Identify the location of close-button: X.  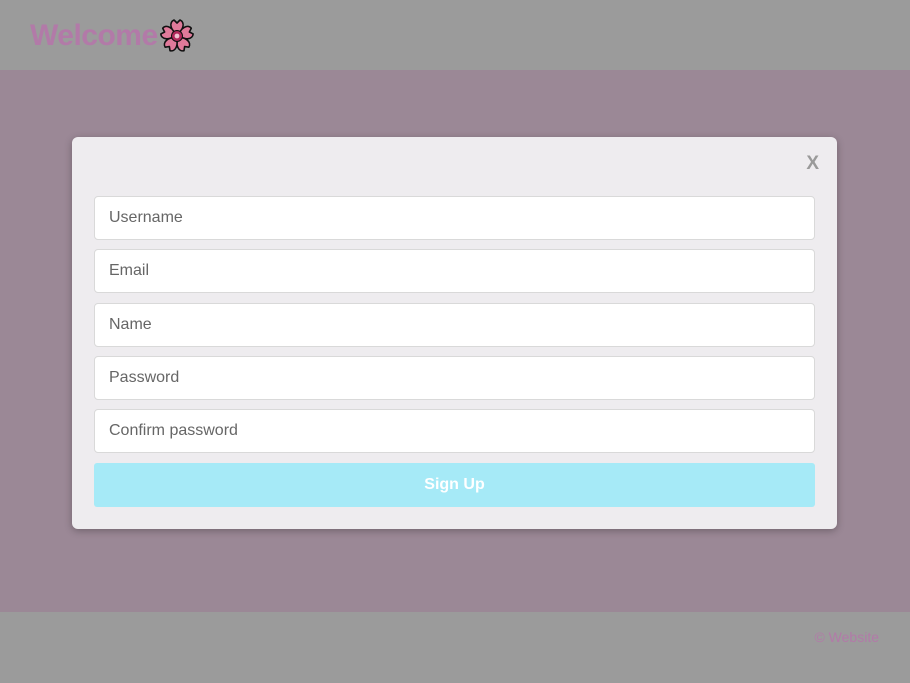
(812, 164).